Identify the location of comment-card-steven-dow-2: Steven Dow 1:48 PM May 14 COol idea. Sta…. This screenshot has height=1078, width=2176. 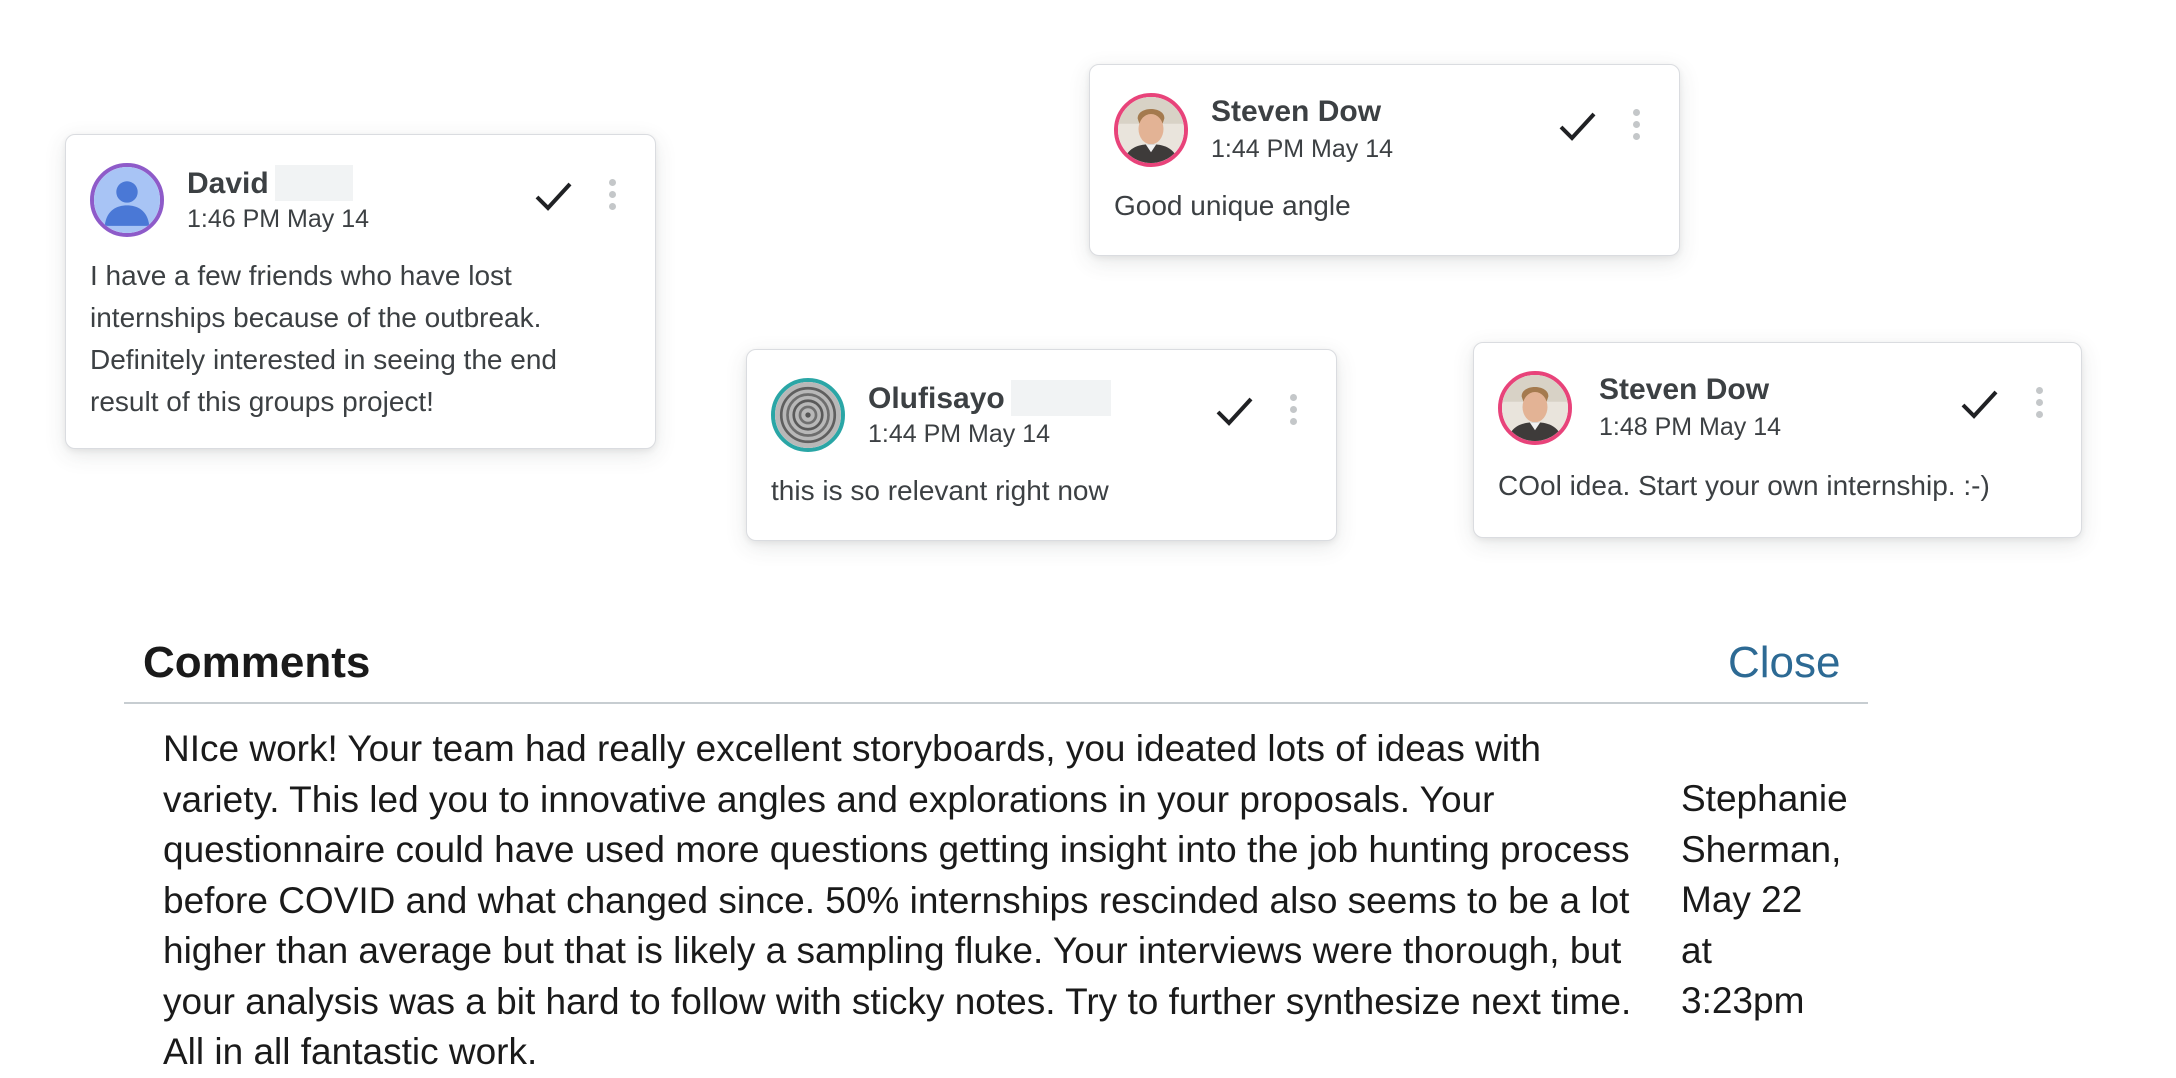
(1777, 440).